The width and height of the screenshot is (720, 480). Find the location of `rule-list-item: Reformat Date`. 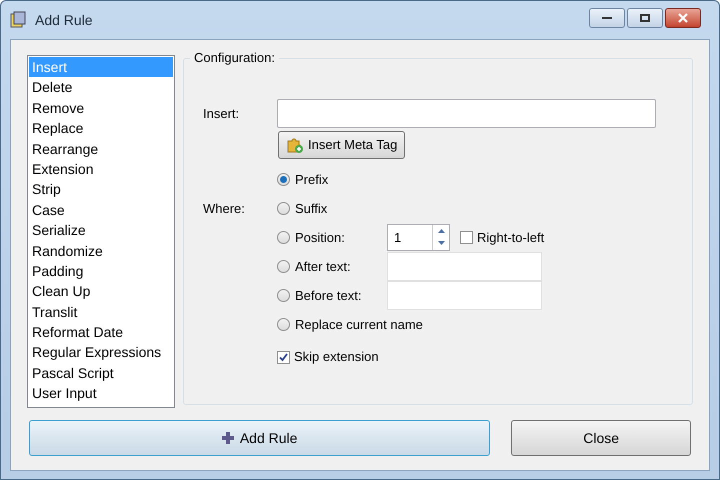

rule-list-item: Reformat Date is located at coordinates (101, 332).